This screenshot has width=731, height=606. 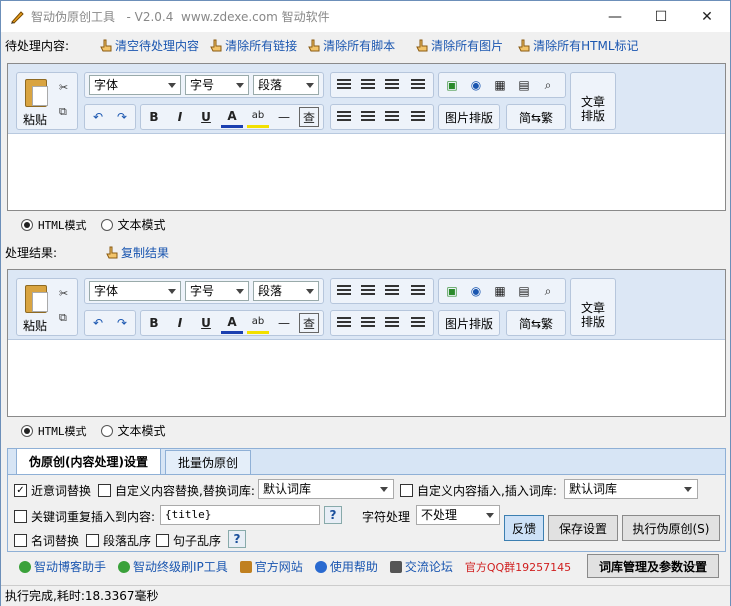 I want to click on paragraph-shuffle-option: 段落乱序, so click(x=118, y=540).